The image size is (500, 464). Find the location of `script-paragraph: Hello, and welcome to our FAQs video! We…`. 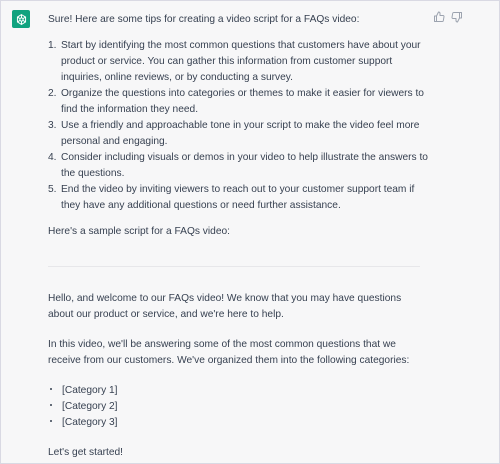

script-paragraph: Hello, and welcome to our FAQs video! We… is located at coordinates (225, 306).